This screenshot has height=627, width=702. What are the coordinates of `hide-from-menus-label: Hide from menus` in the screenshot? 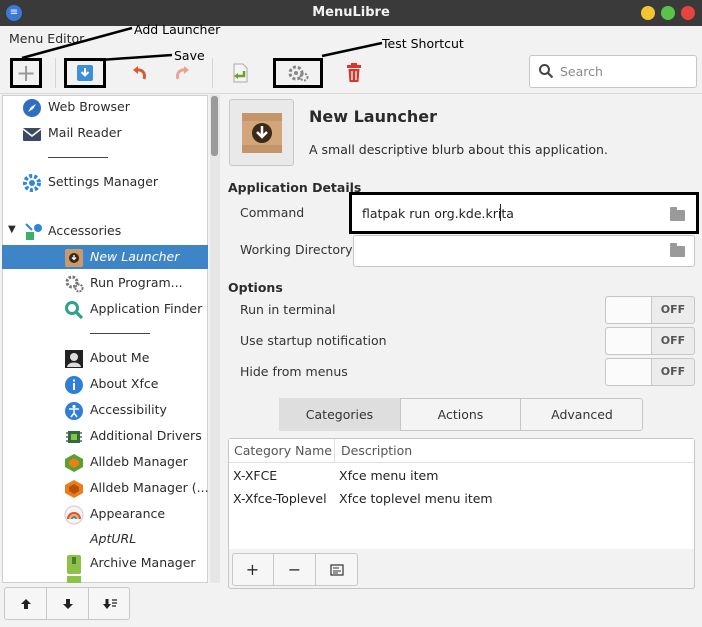 It's located at (294, 371).